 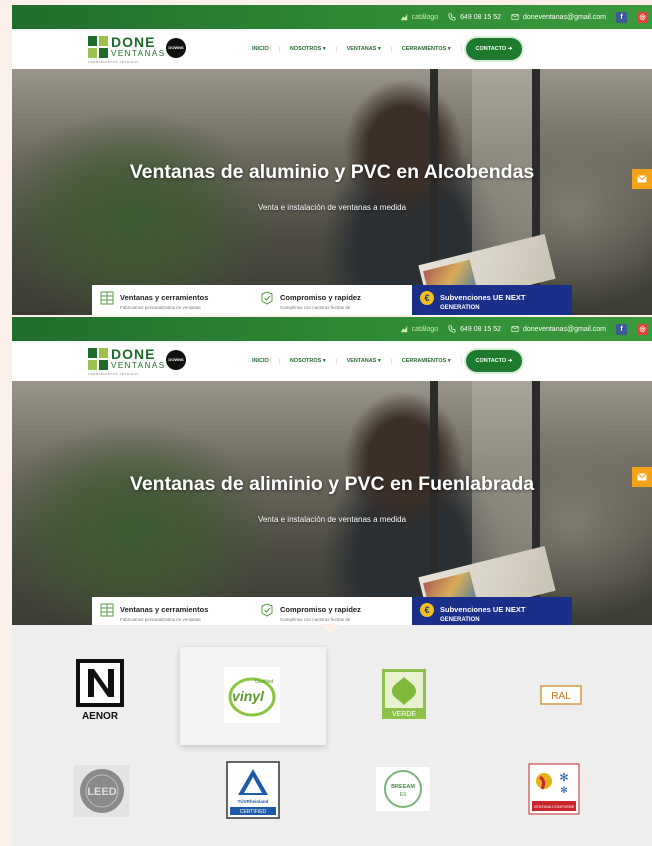 I want to click on svg-text: ES, so click(x=403, y=795).